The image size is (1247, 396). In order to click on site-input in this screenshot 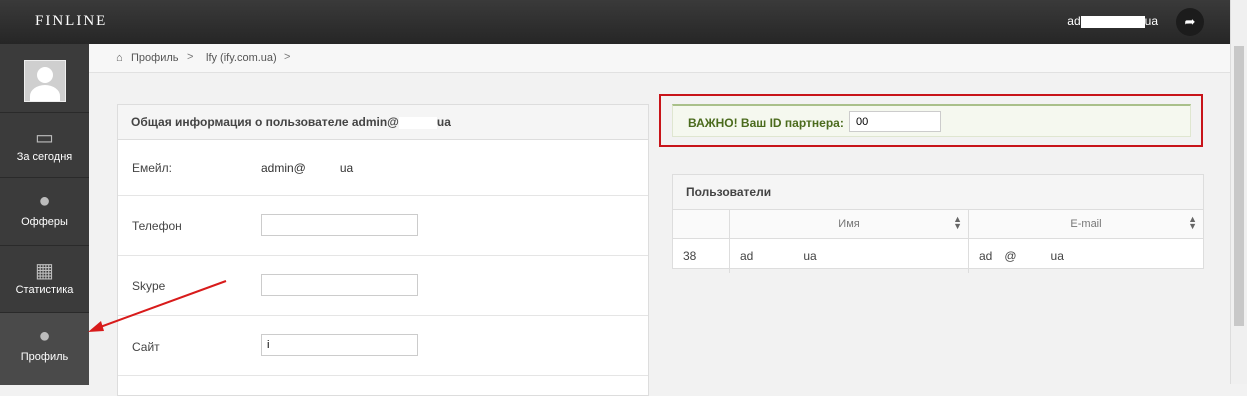, I will do `click(339, 345)`.